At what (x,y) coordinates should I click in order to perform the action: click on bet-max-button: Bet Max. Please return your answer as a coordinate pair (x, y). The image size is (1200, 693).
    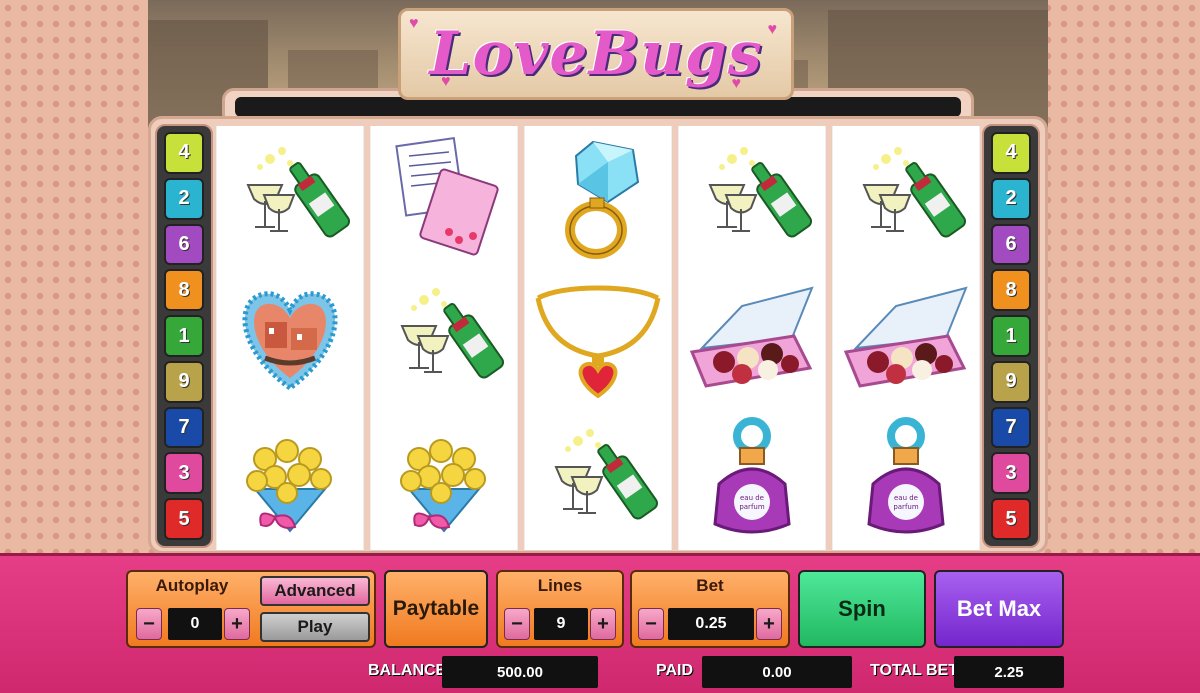
    Looking at the image, I should click on (999, 609).